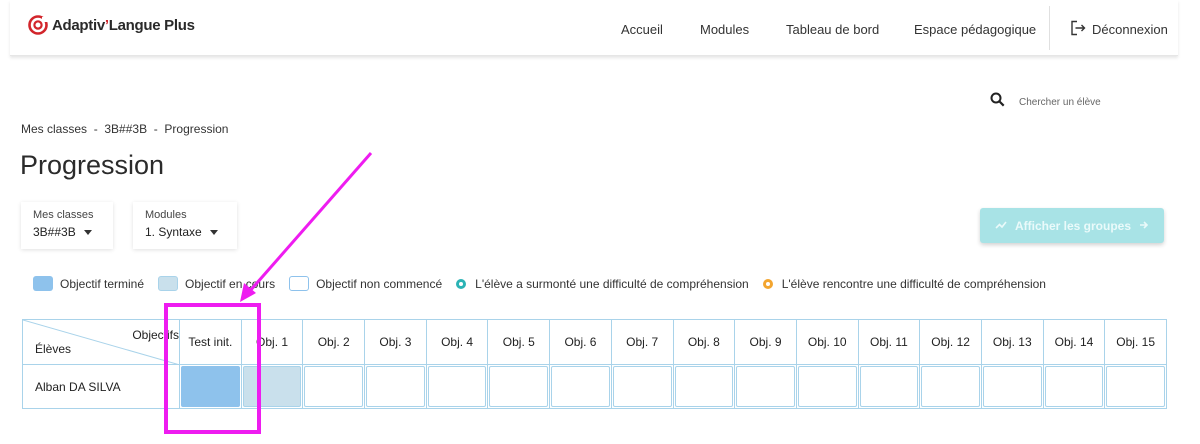 The image size is (1200, 444). I want to click on legend-label: Objectif non commencé, so click(379, 283).